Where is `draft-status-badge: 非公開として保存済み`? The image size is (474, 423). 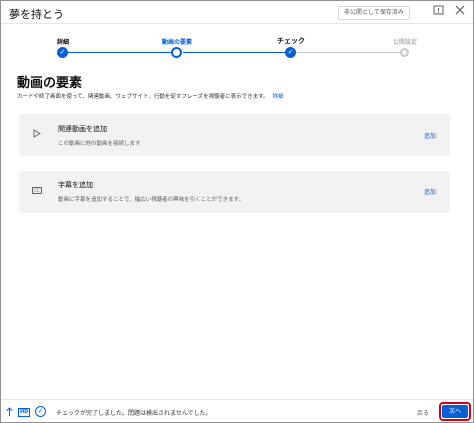
draft-status-badge: 非公開として保存済み is located at coordinates (374, 13).